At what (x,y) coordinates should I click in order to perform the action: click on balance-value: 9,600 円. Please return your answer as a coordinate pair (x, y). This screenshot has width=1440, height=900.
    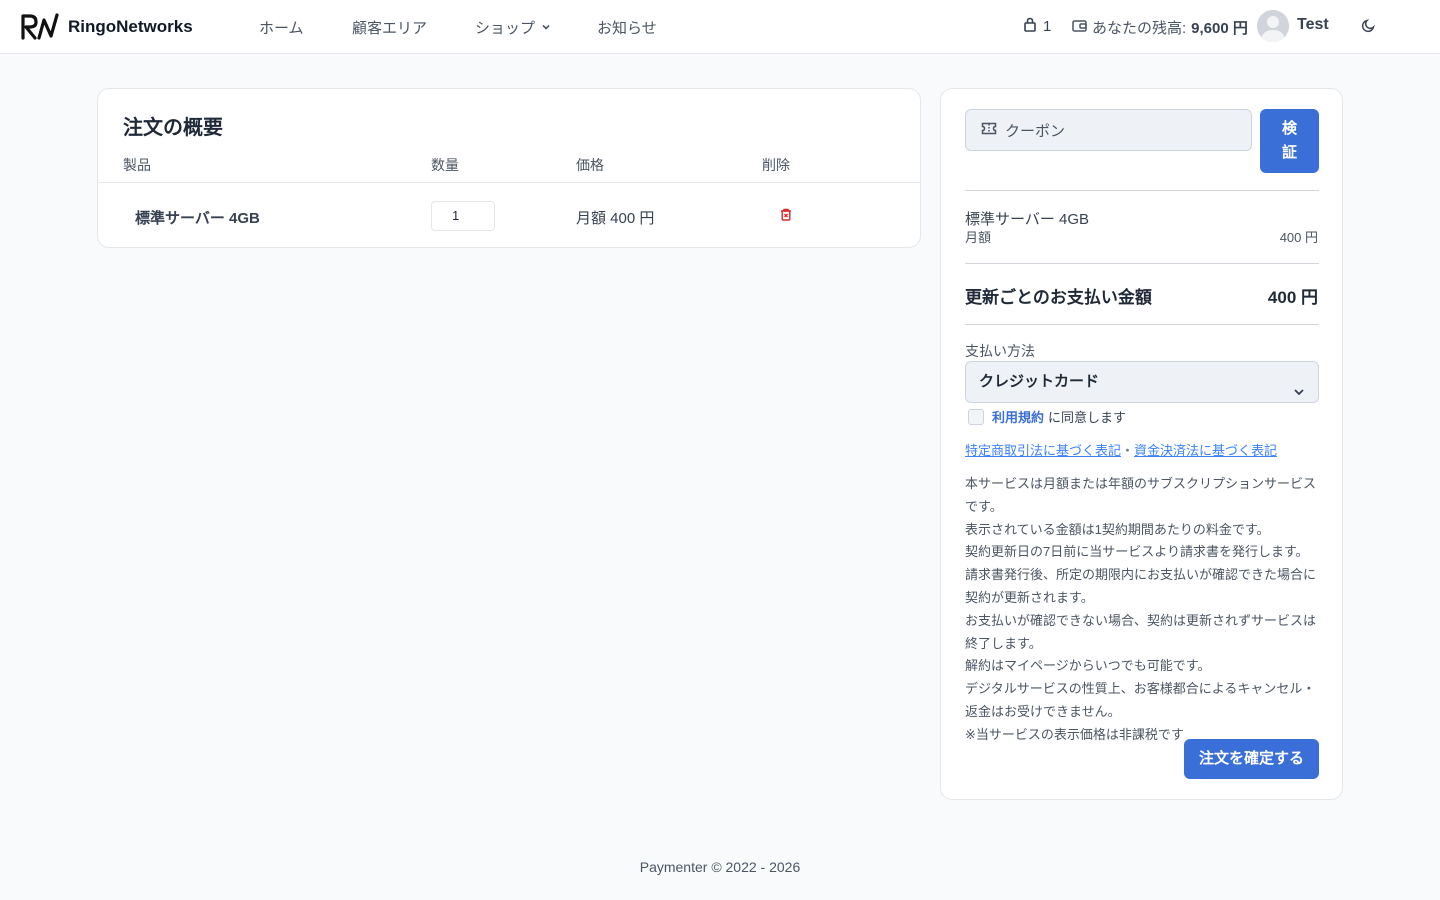
    Looking at the image, I should click on (1219, 28).